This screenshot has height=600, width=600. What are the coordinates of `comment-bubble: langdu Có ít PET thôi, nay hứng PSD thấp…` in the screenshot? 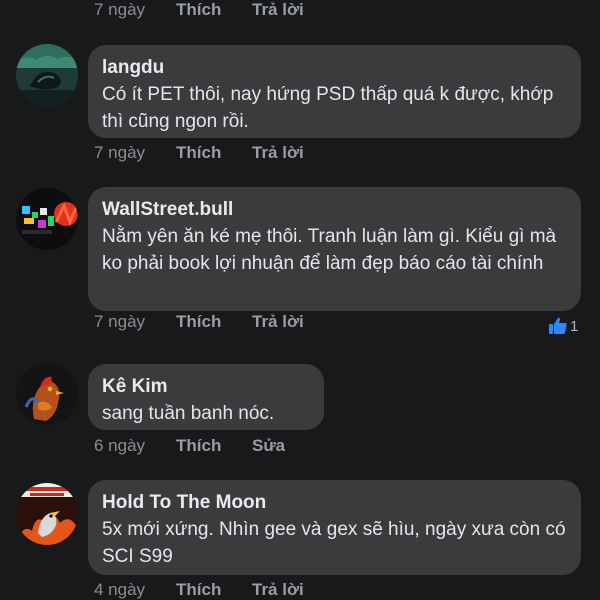 It's located at (334, 91).